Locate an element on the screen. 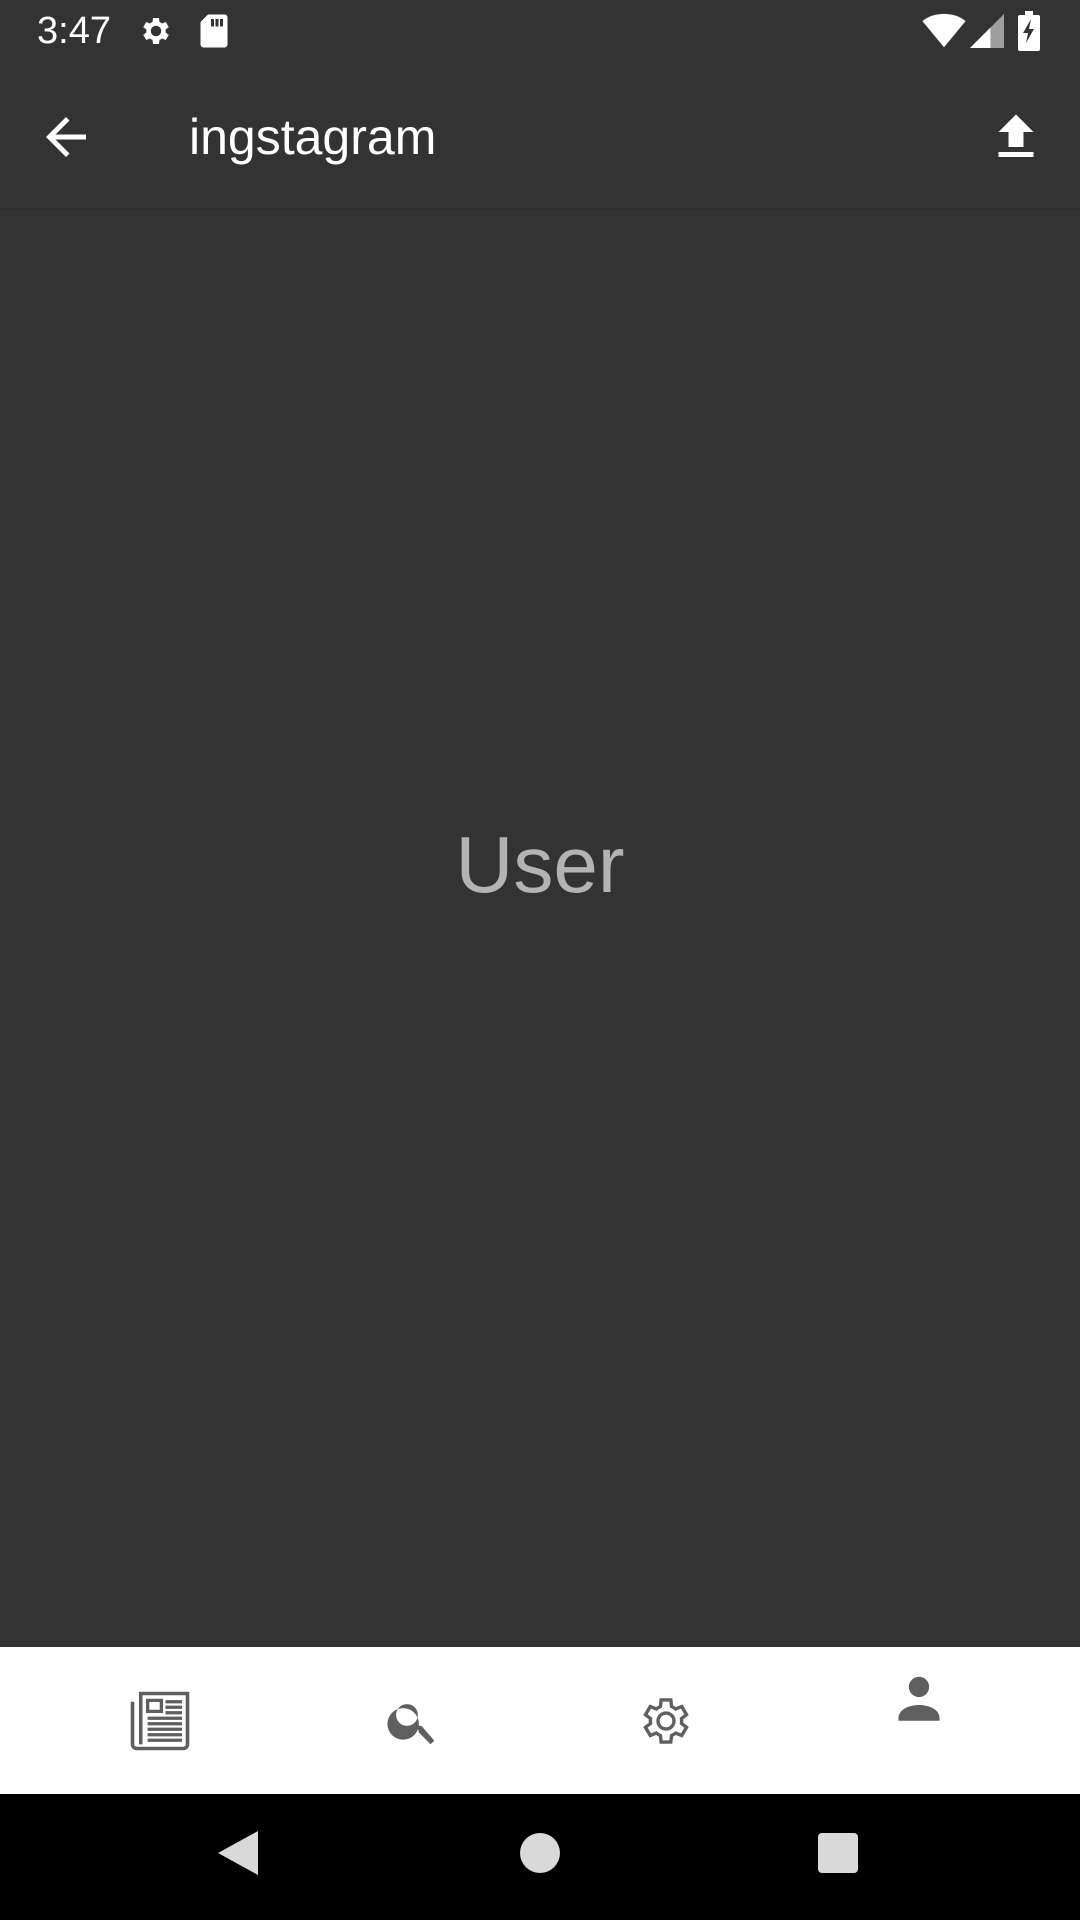 The image size is (1080, 1920). system-home-button is located at coordinates (540, 1855).